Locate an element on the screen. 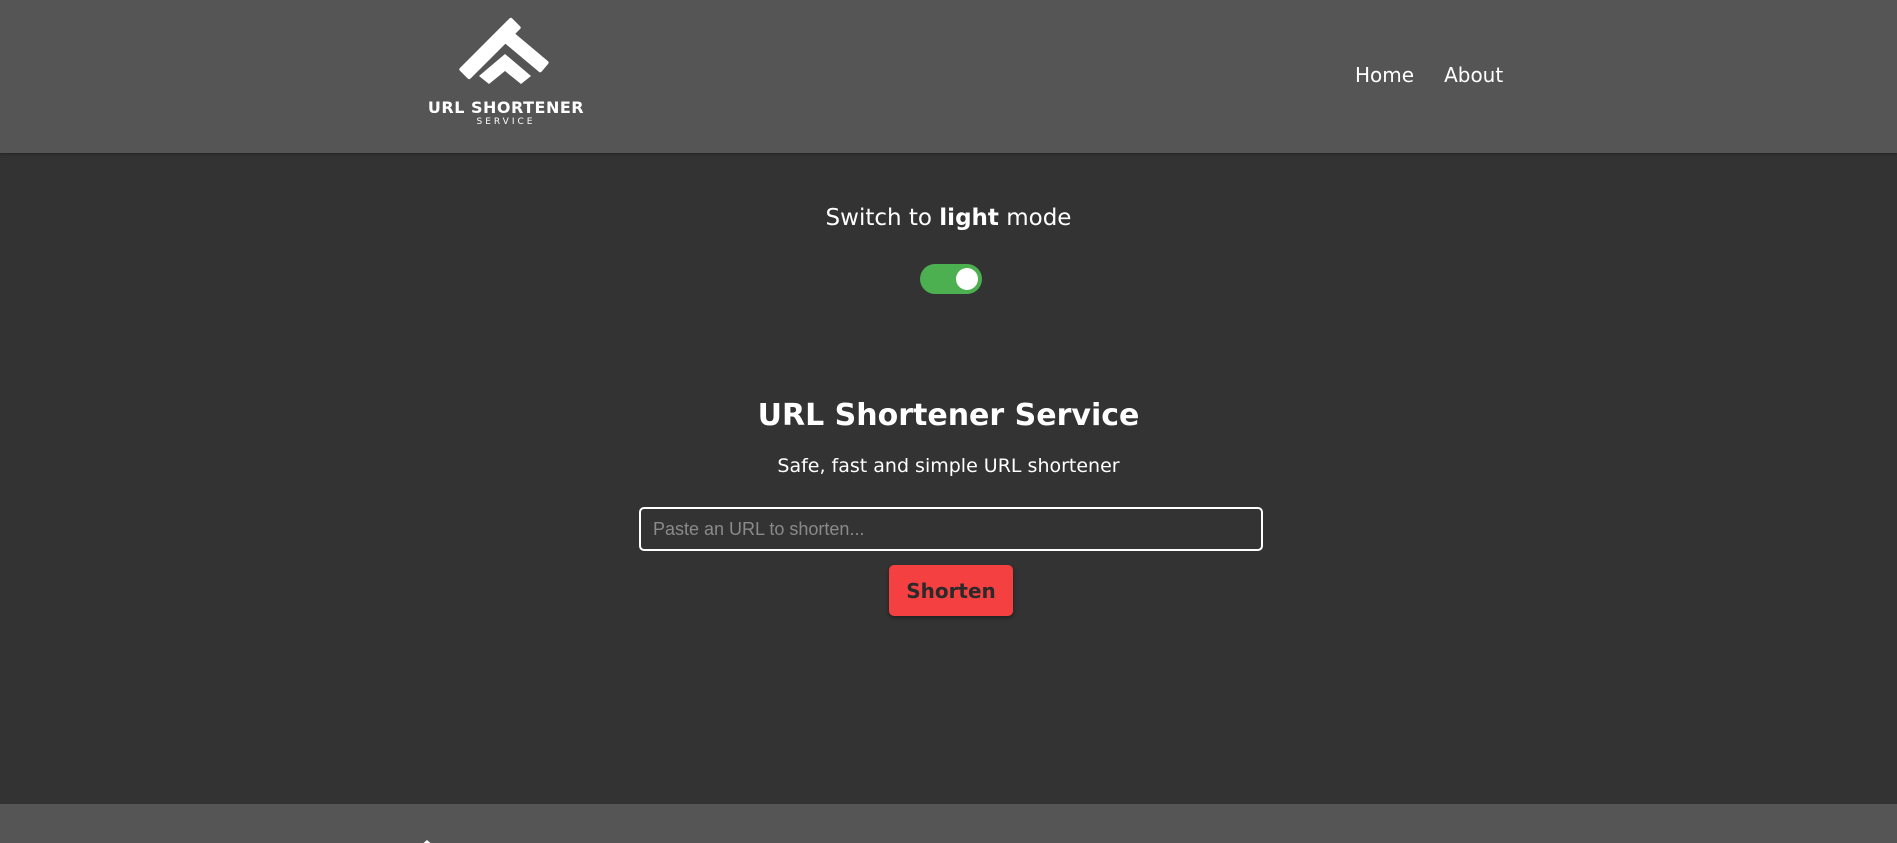 Image resolution: width=1897 pixels, height=843 pixels. theme-switch-prefix: Switch to is located at coordinates (882, 218).